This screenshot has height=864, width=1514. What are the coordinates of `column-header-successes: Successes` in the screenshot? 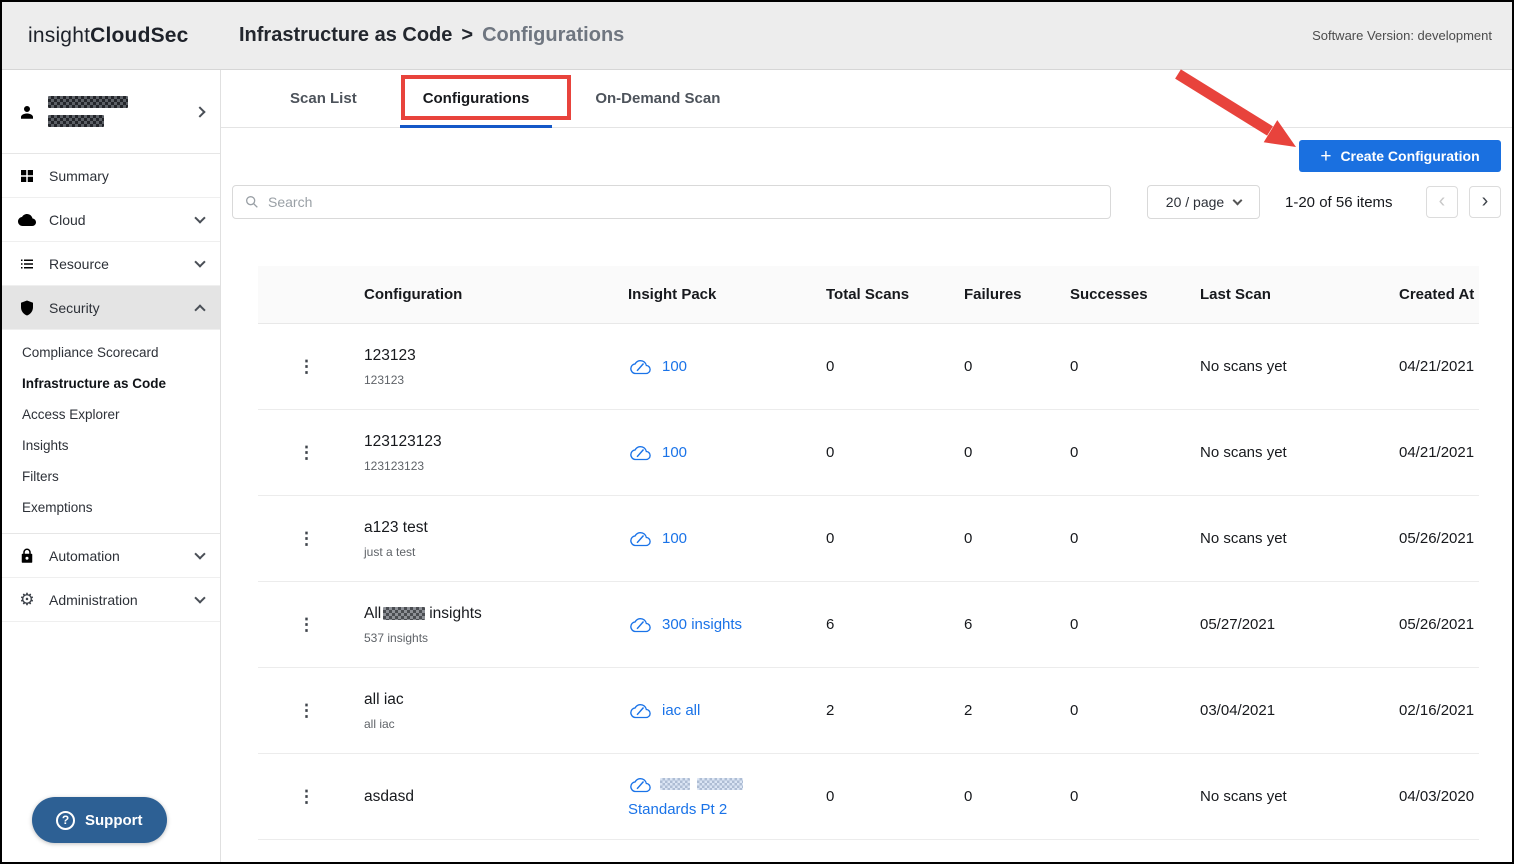 It's located at (1109, 294).